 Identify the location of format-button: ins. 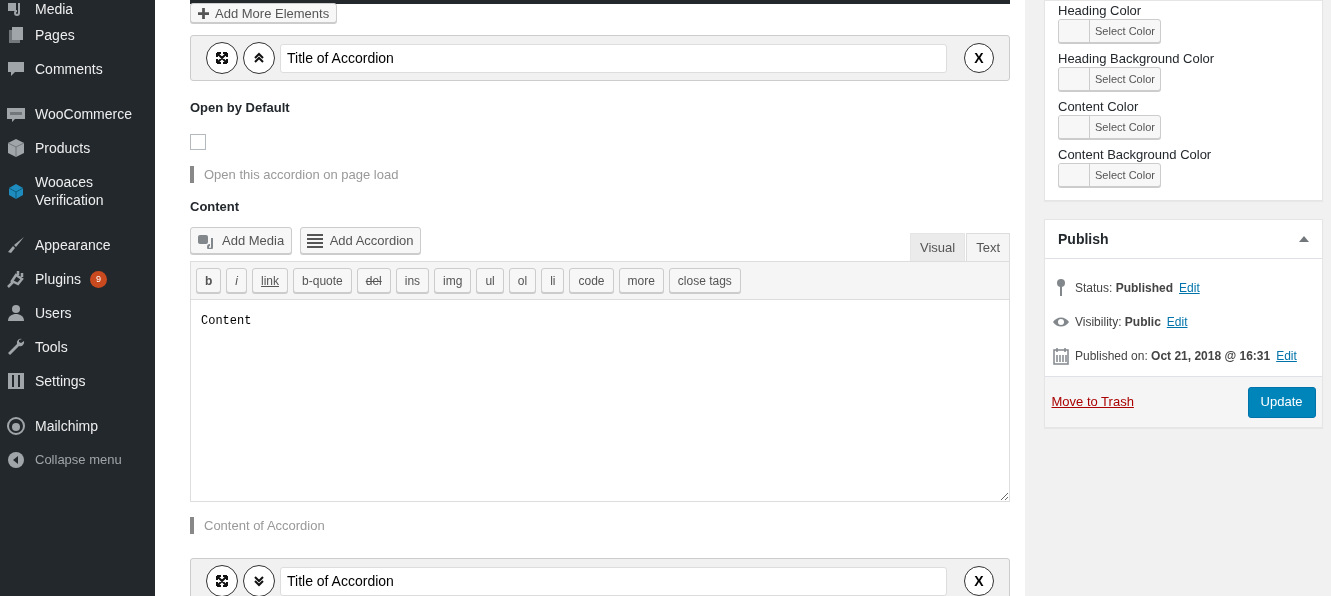
(412, 280).